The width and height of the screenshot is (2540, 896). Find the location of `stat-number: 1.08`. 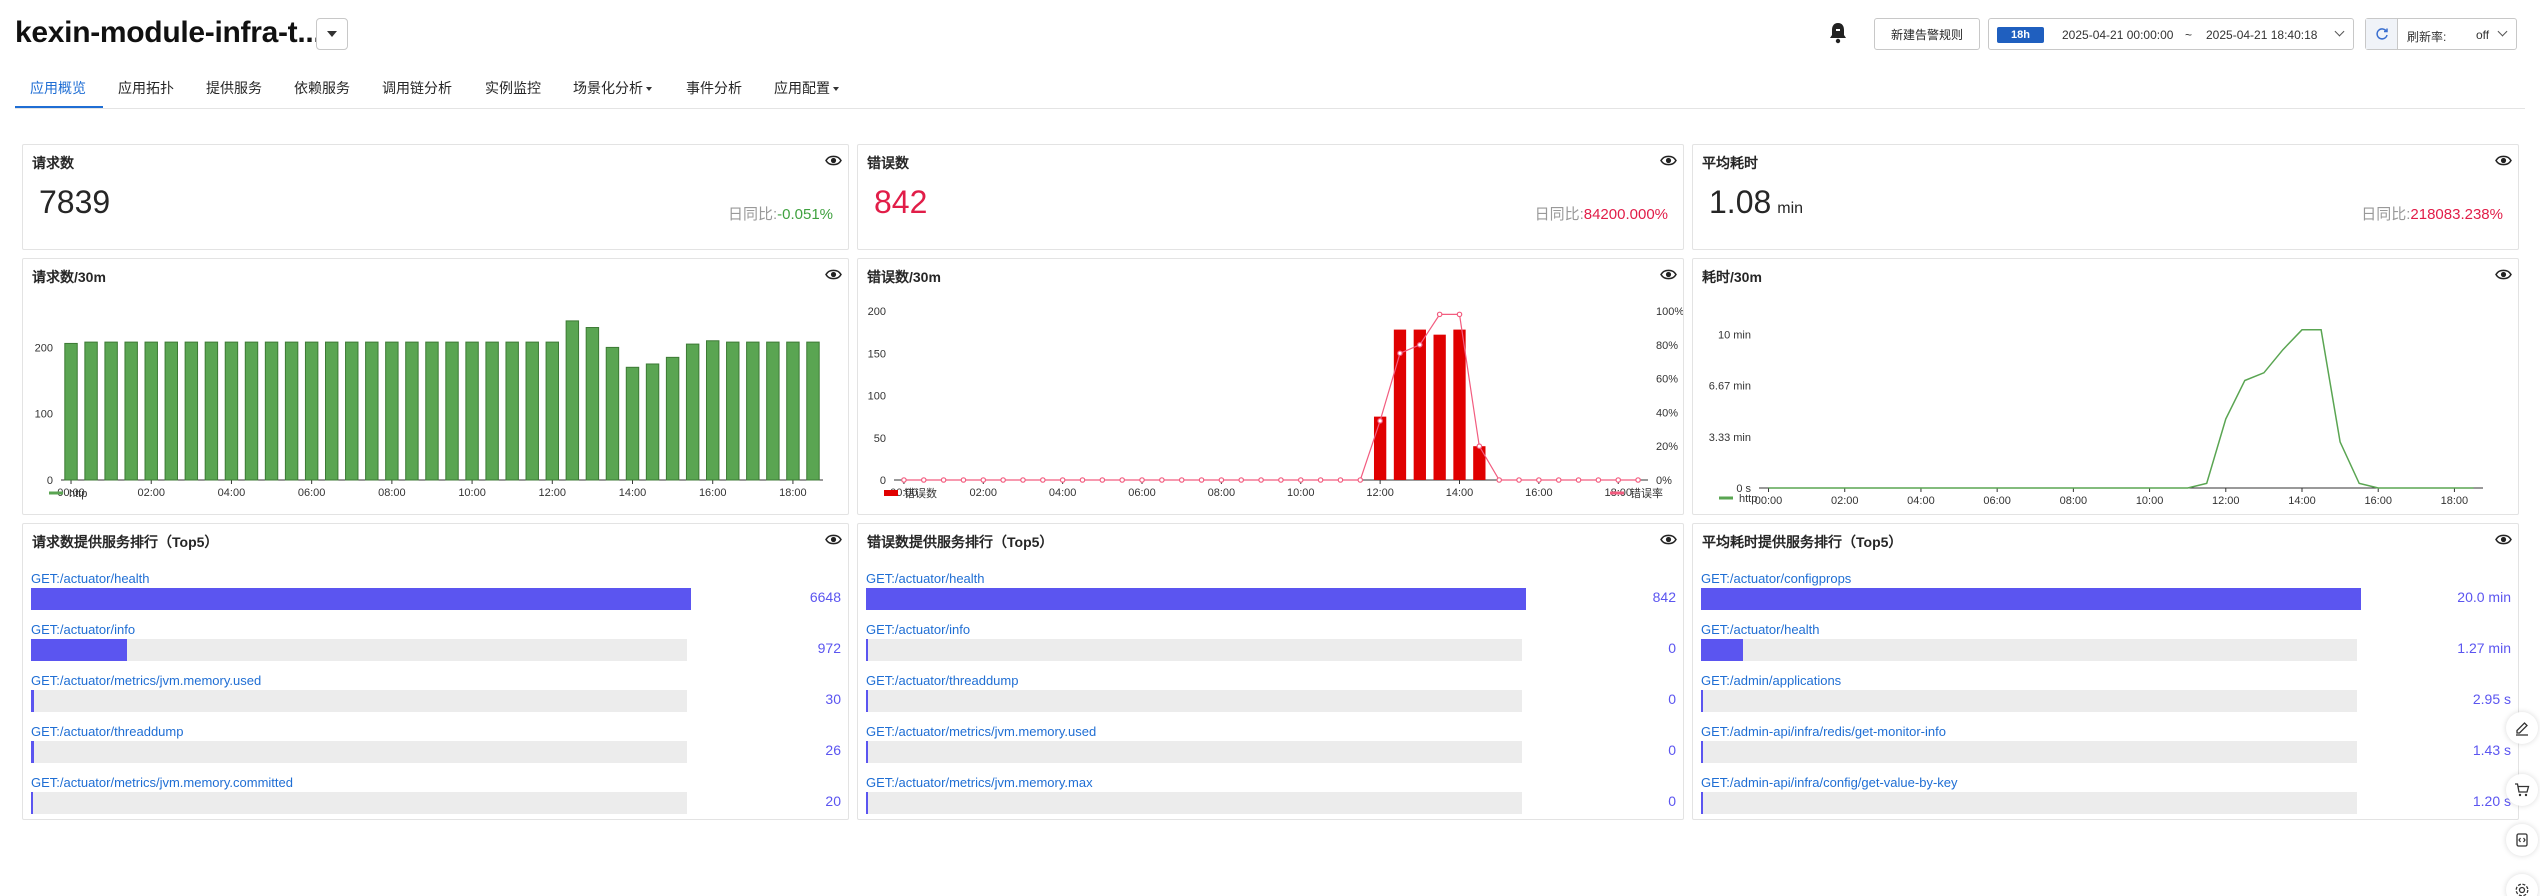

stat-number: 1.08 is located at coordinates (1740, 202).